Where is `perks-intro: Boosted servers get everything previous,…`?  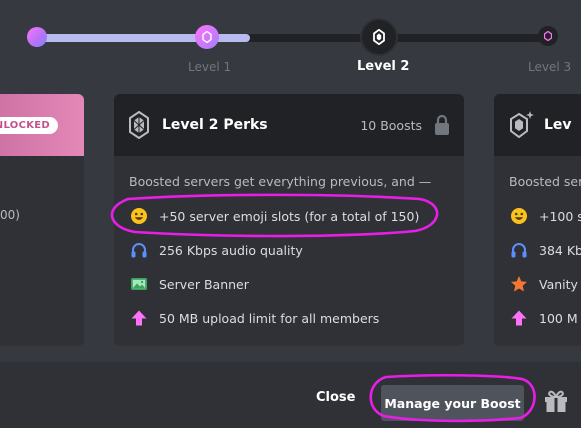
perks-intro: Boosted servers get everything previous,… is located at coordinates (280, 181).